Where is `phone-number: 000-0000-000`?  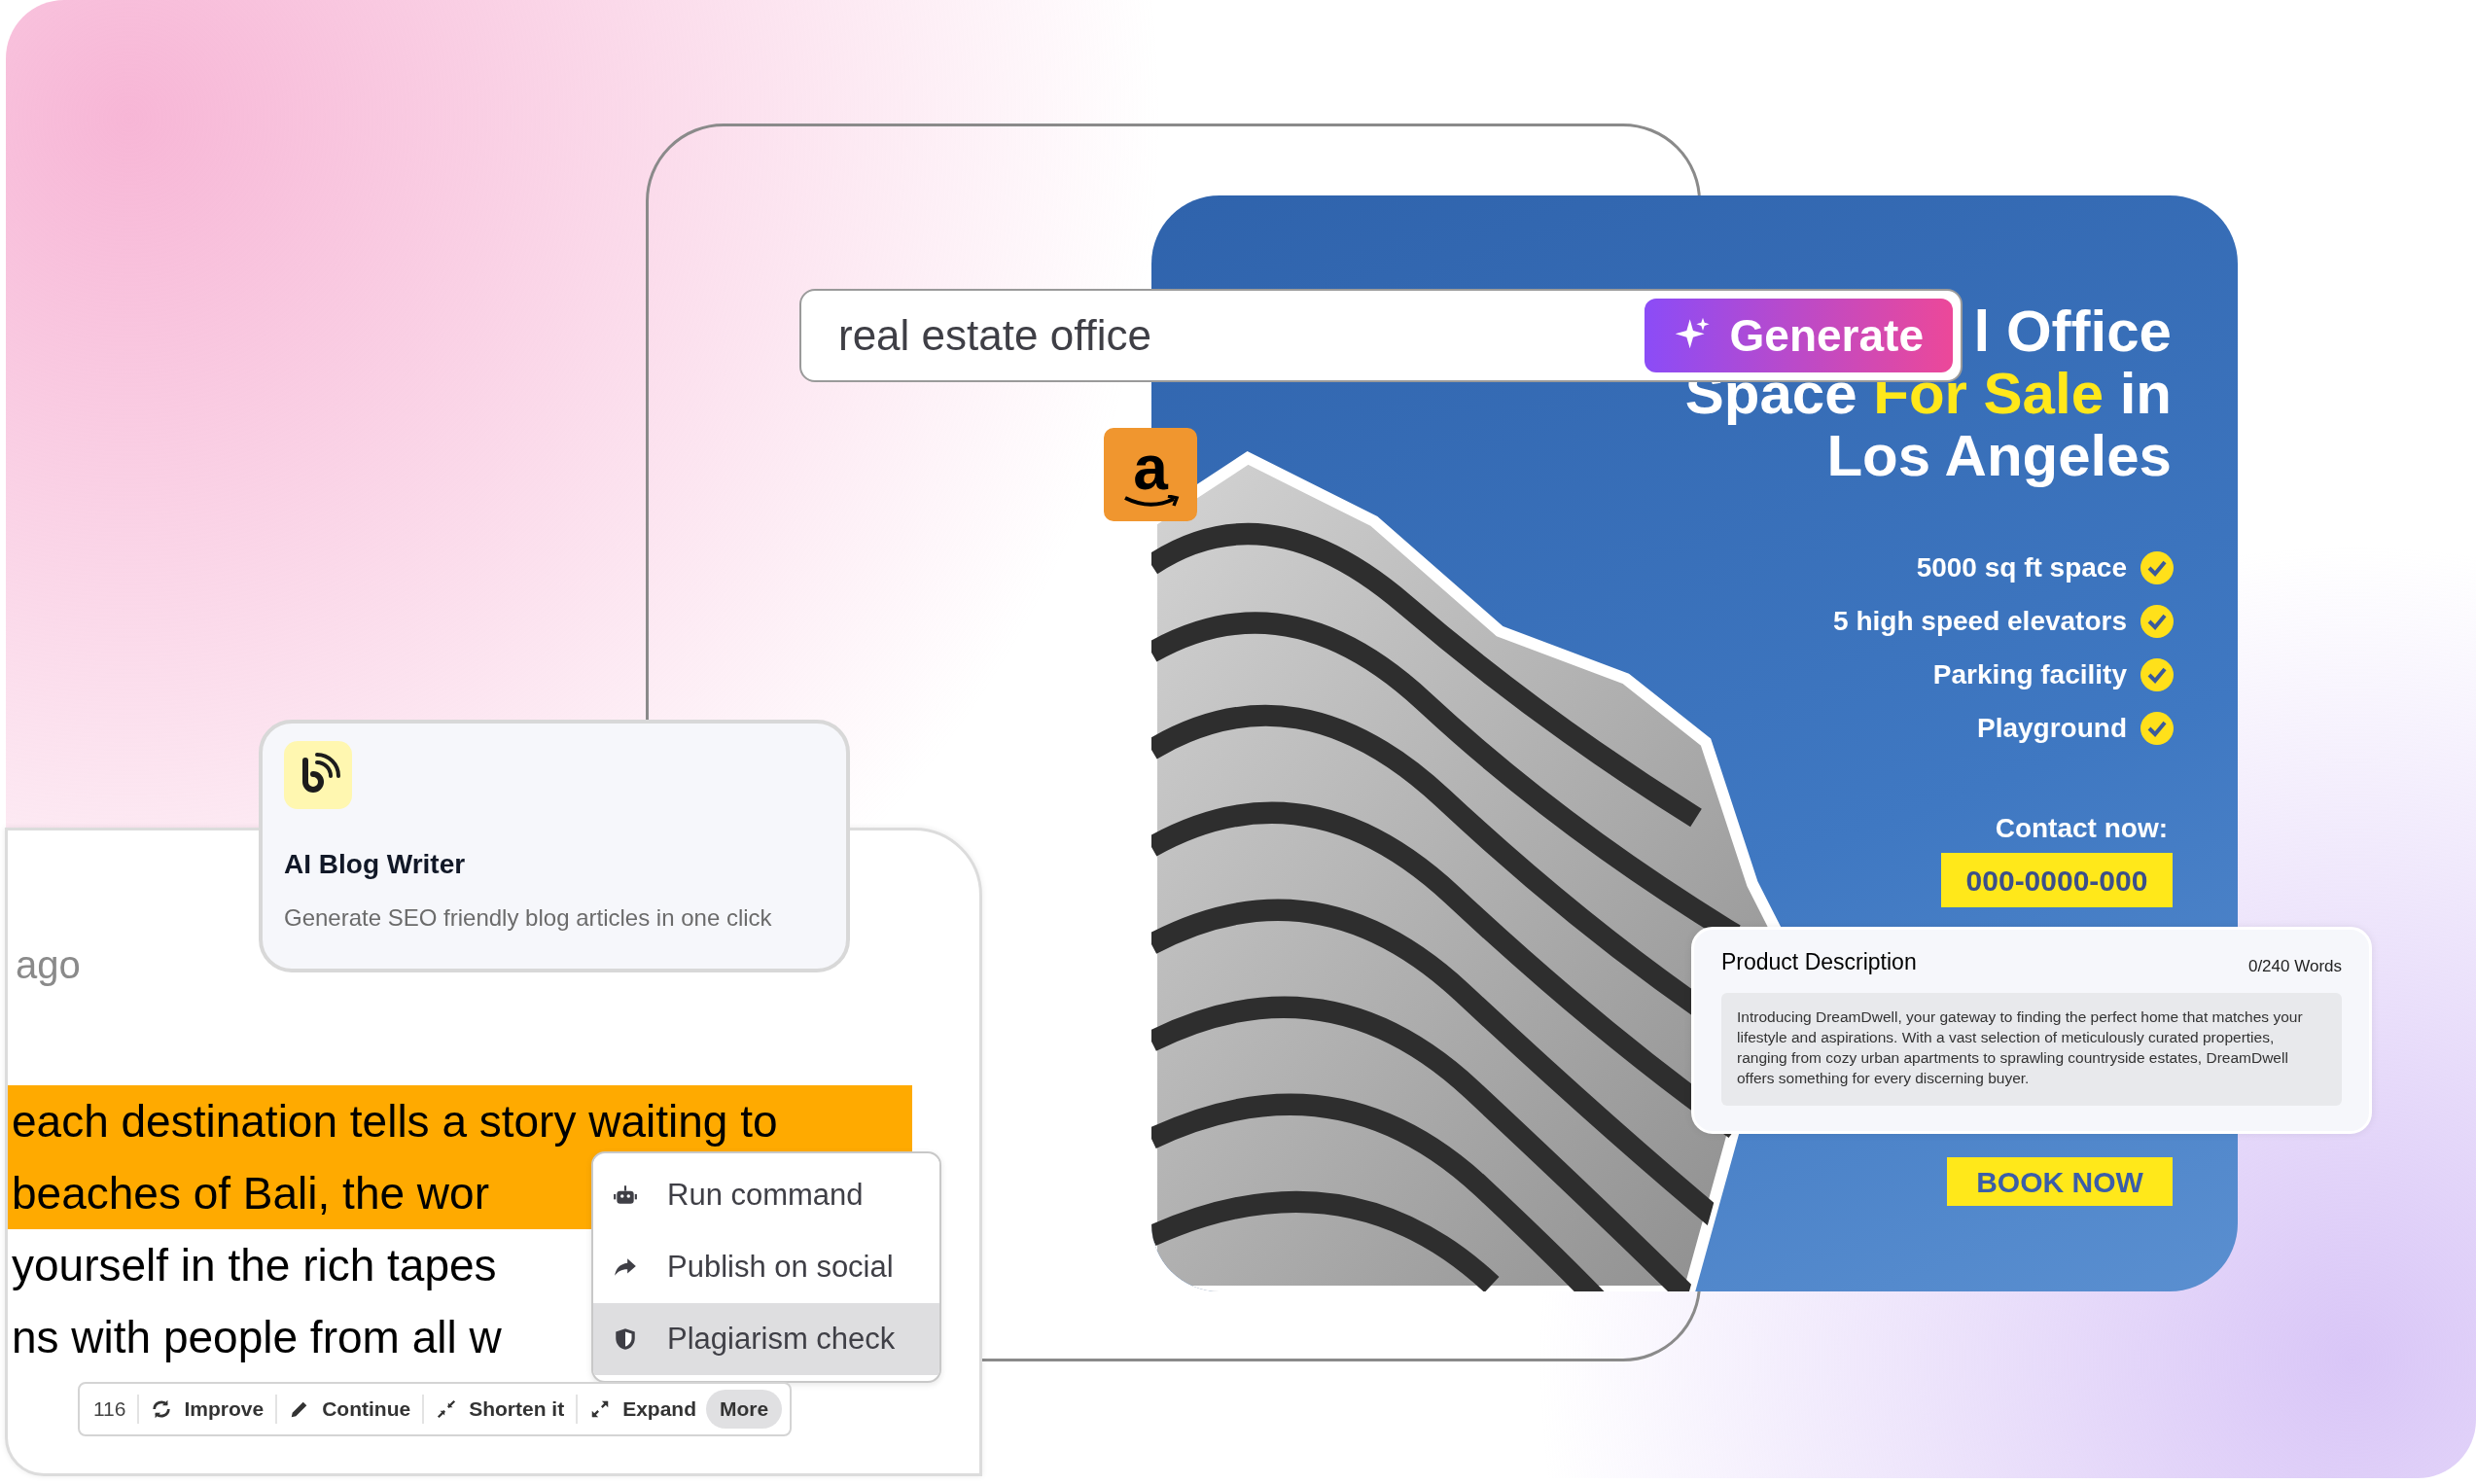
phone-number: 000-0000-000 is located at coordinates (2057, 880).